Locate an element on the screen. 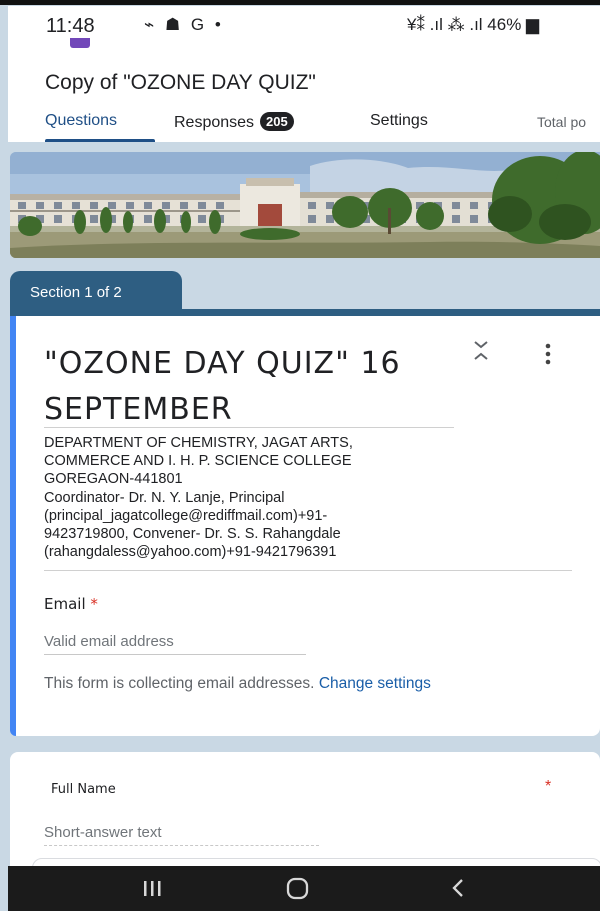  description-line: Coordinator- Dr. N. Y. Lanje, Principal is located at coordinates (164, 497).